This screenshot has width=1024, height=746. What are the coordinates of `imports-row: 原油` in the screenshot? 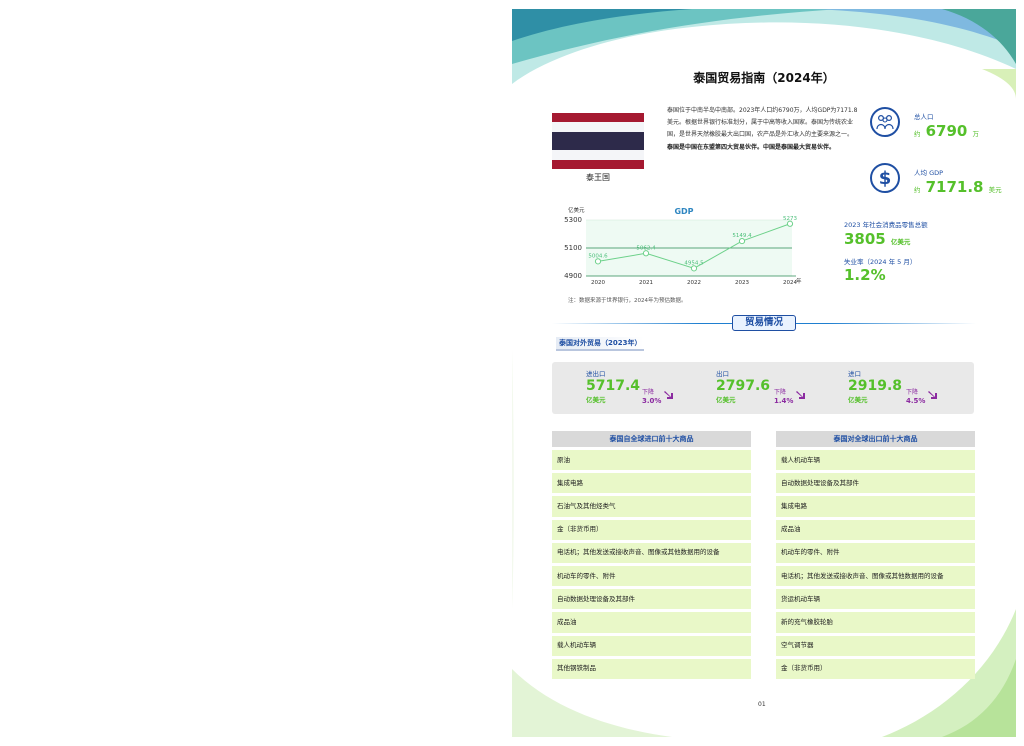 It's located at (651, 460).